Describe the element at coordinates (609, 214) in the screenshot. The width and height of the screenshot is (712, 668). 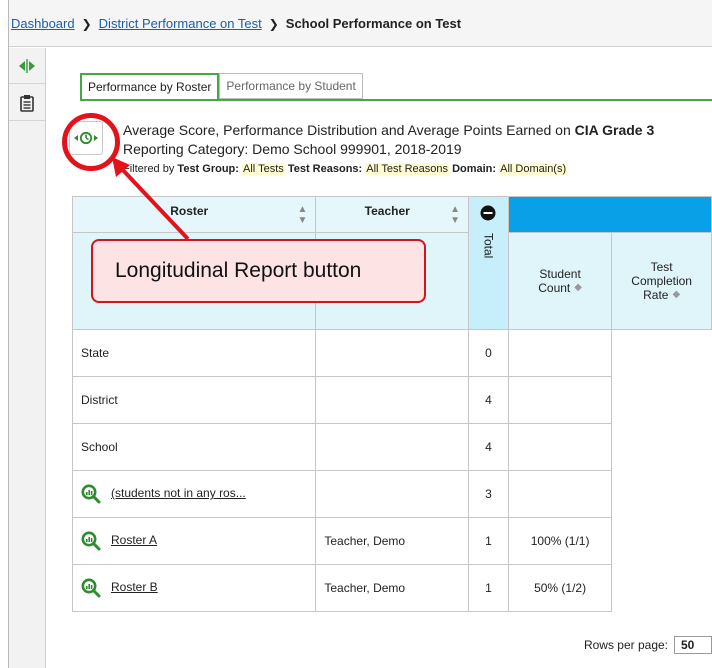
I see `performance-group-header` at that location.